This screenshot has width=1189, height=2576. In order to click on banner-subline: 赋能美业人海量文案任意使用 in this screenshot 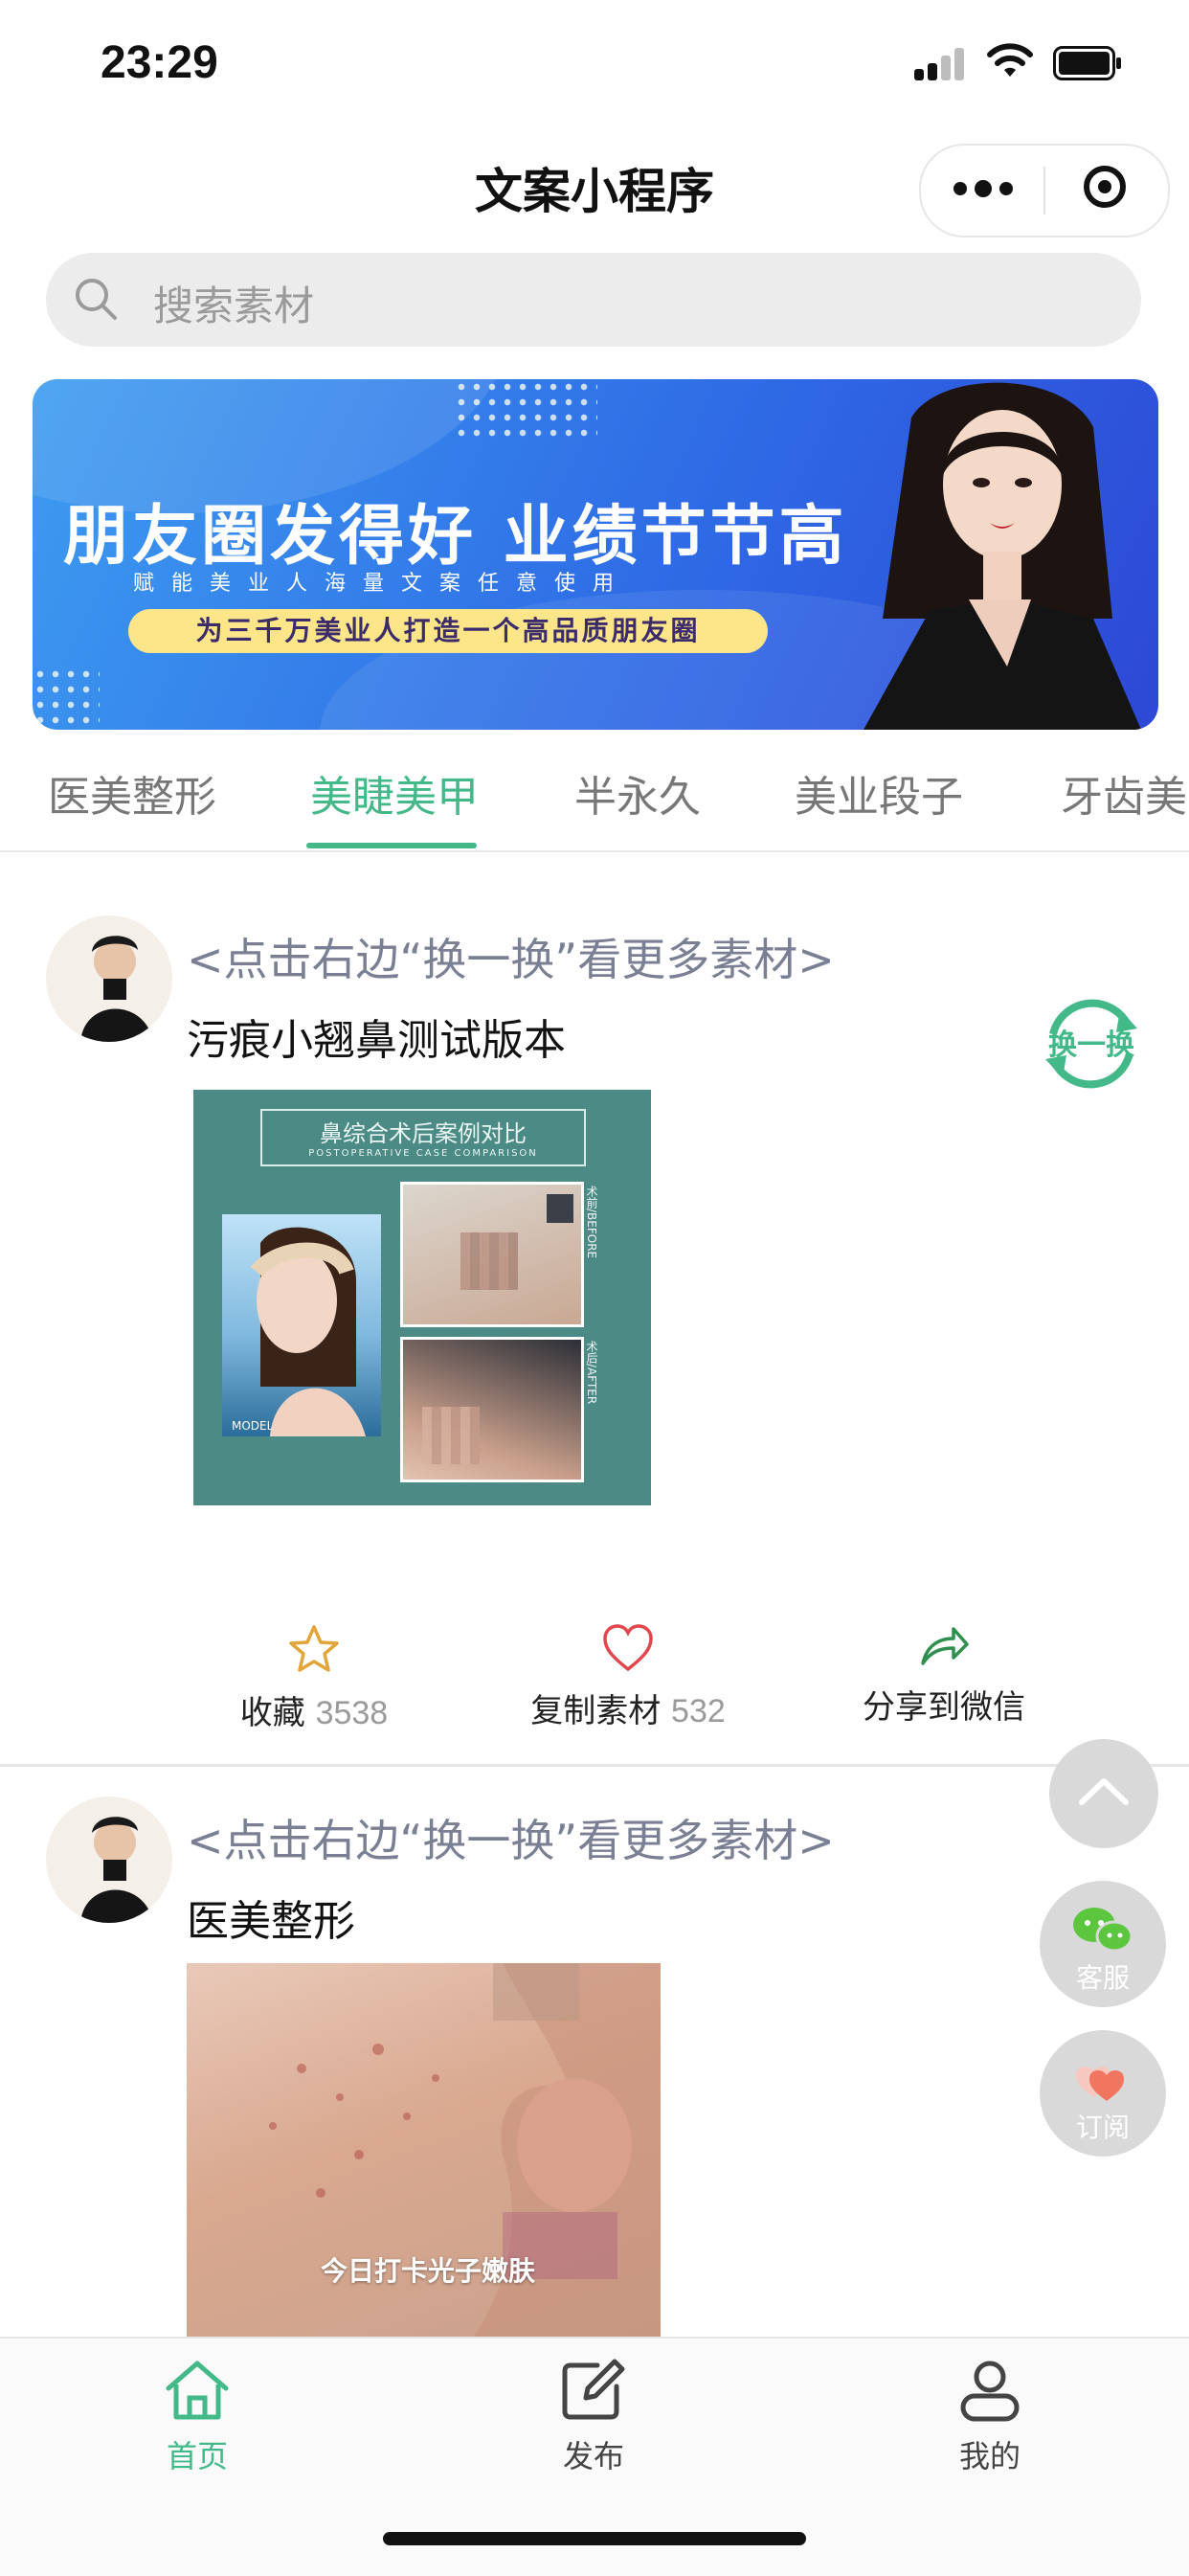, I will do `click(382, 584)`.